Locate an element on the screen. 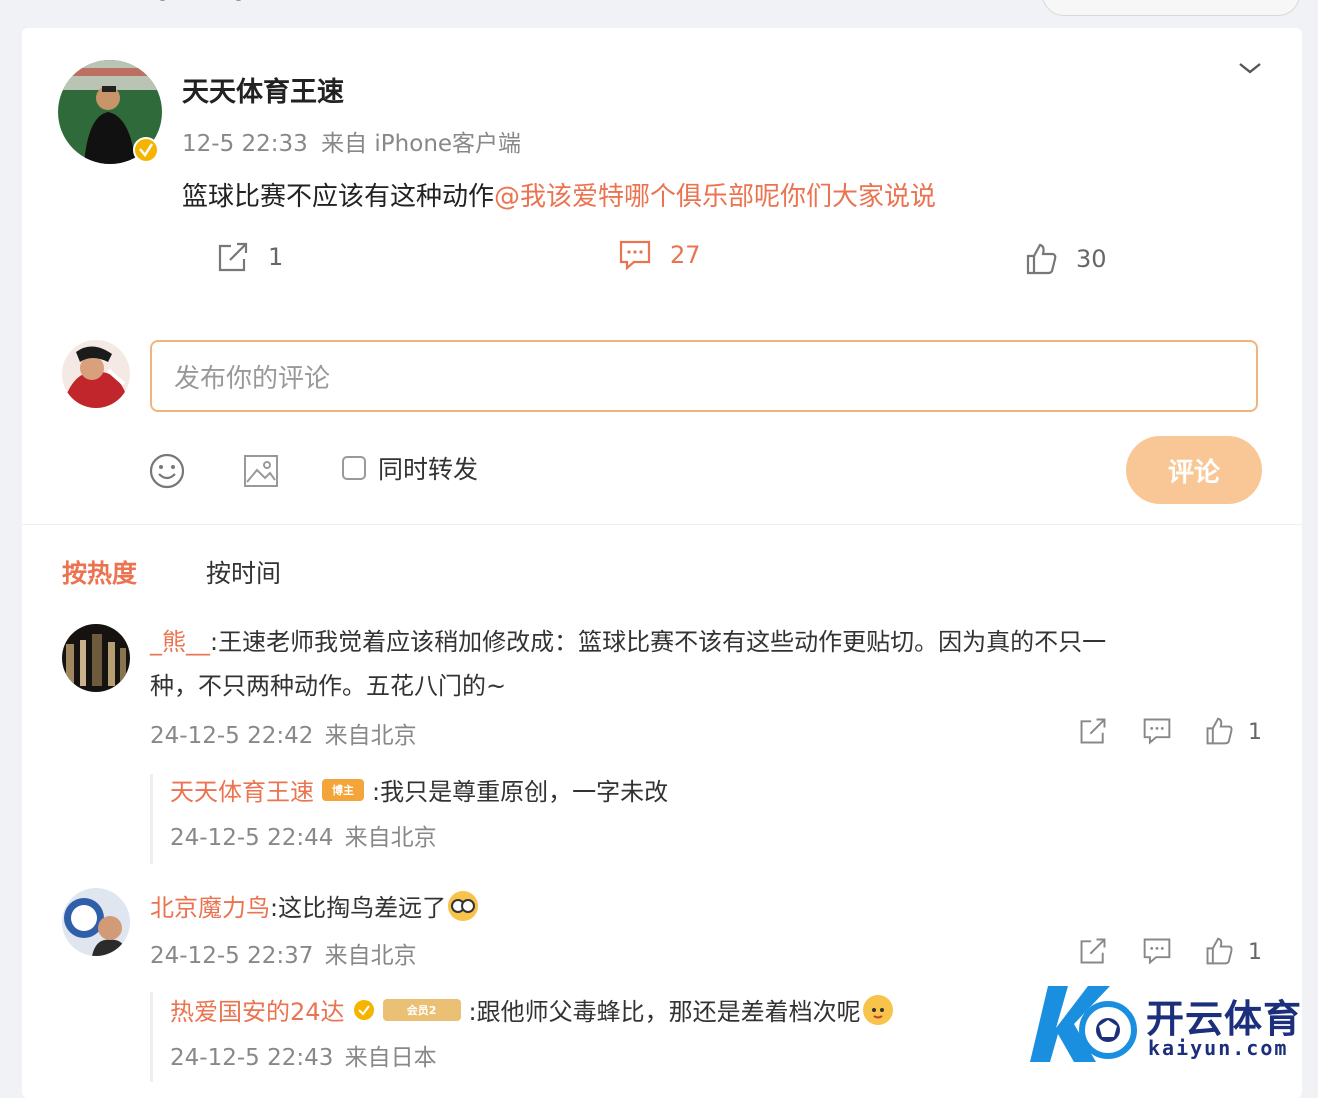 This screenshot has width=1318, height=1098. post-mention: @我该爱特哪个俱乐部呢你们大家说说 is located at coordinates (715, 197).